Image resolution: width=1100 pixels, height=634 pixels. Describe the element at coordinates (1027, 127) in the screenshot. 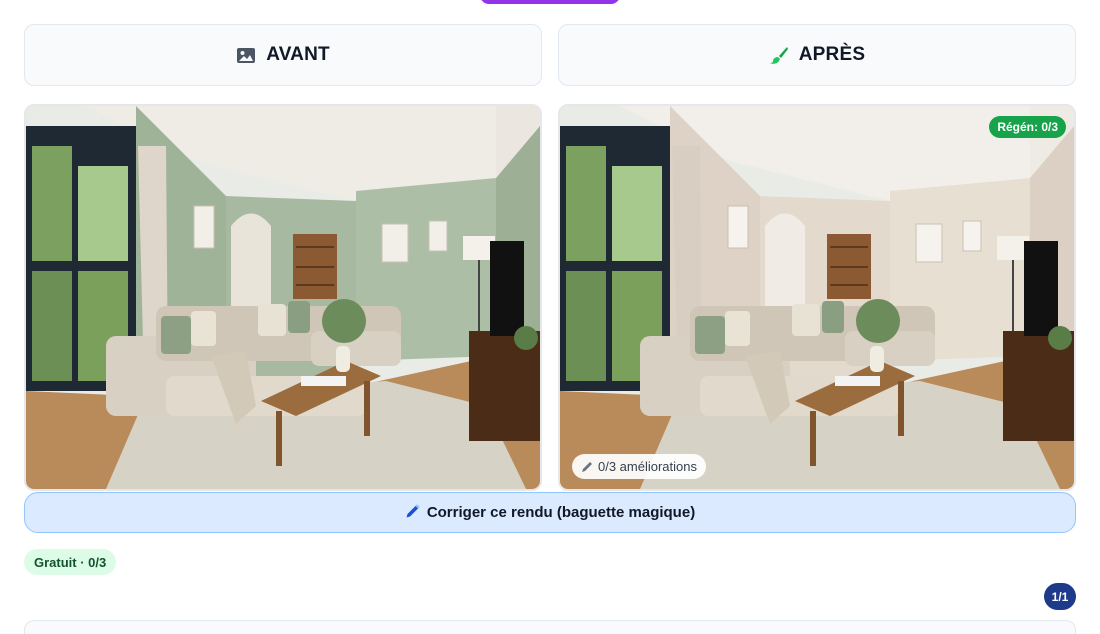

I see `regen-counter-badge: Régén: 0/3` at that location.